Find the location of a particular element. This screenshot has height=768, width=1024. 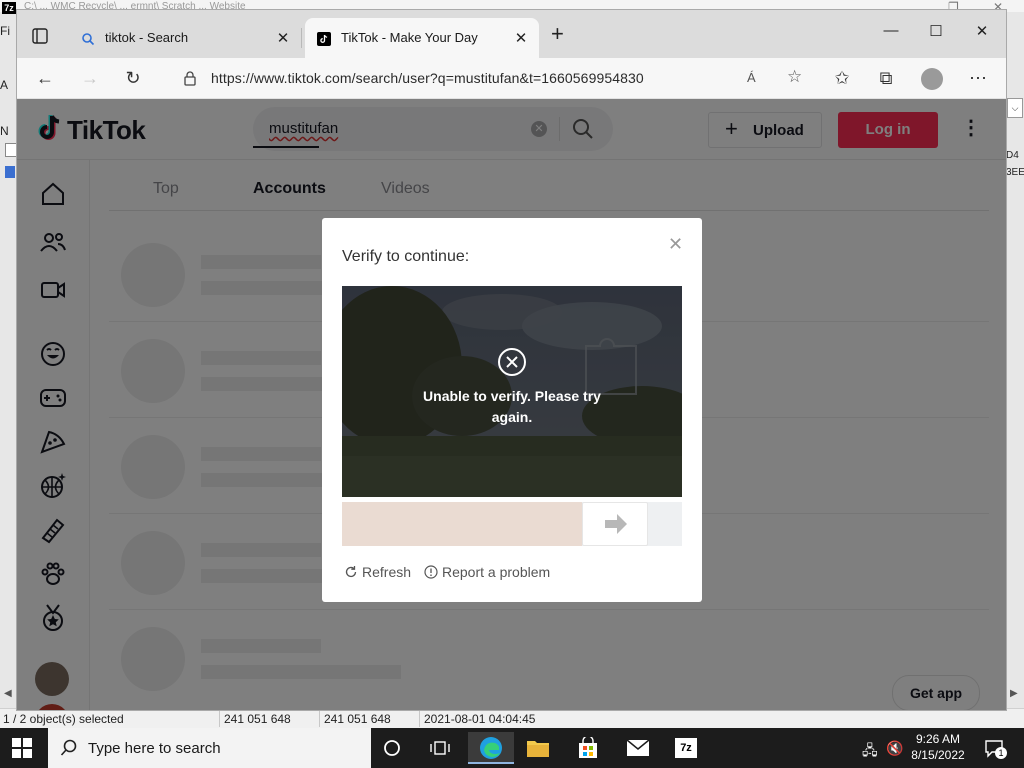

background-menu-fragment: Fi is located at coordinates (5, 31).